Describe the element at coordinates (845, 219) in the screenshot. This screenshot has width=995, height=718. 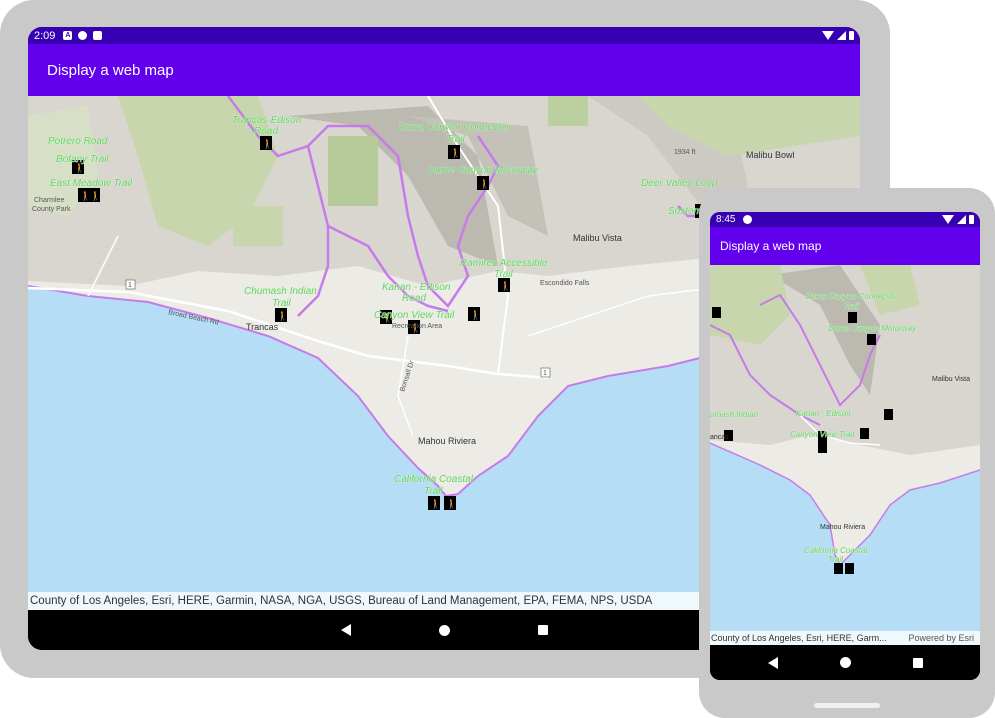
I see `status-bar: 8:45` at that location.